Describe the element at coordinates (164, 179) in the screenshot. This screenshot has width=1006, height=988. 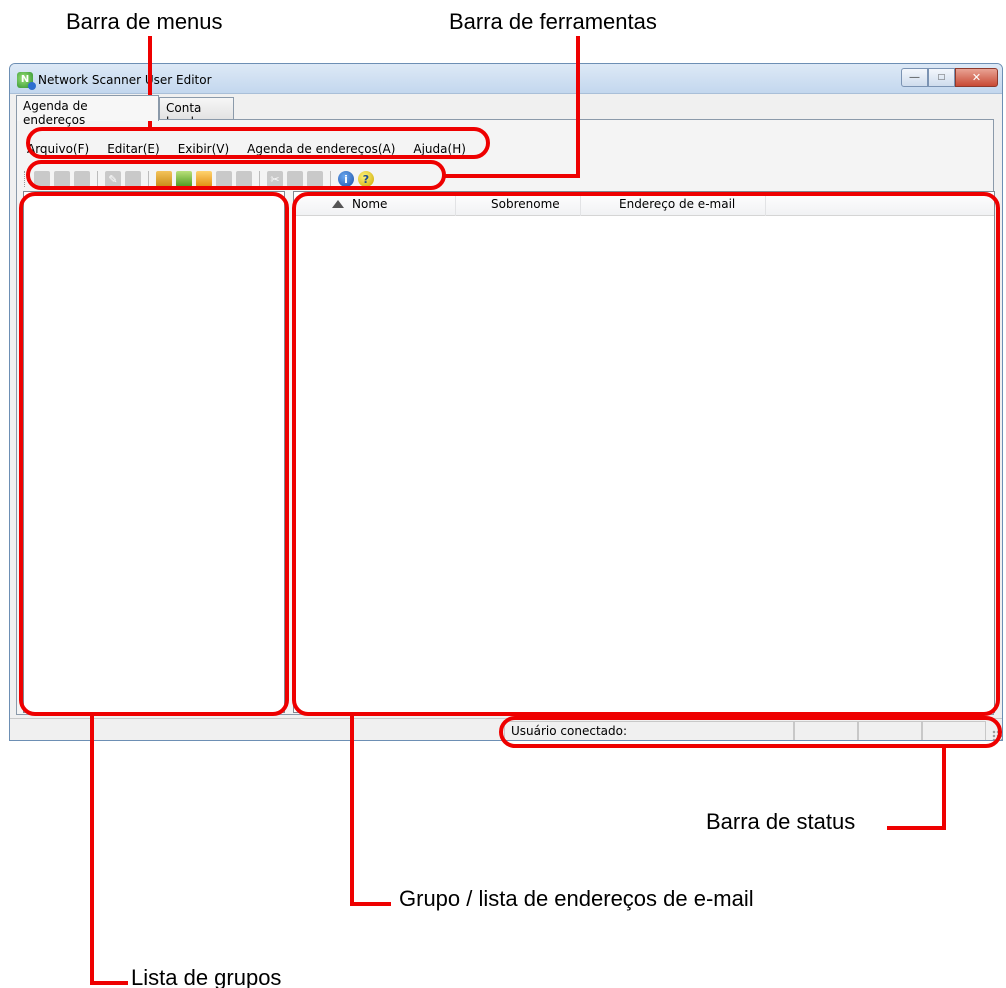
I see `import-icon` at that location.